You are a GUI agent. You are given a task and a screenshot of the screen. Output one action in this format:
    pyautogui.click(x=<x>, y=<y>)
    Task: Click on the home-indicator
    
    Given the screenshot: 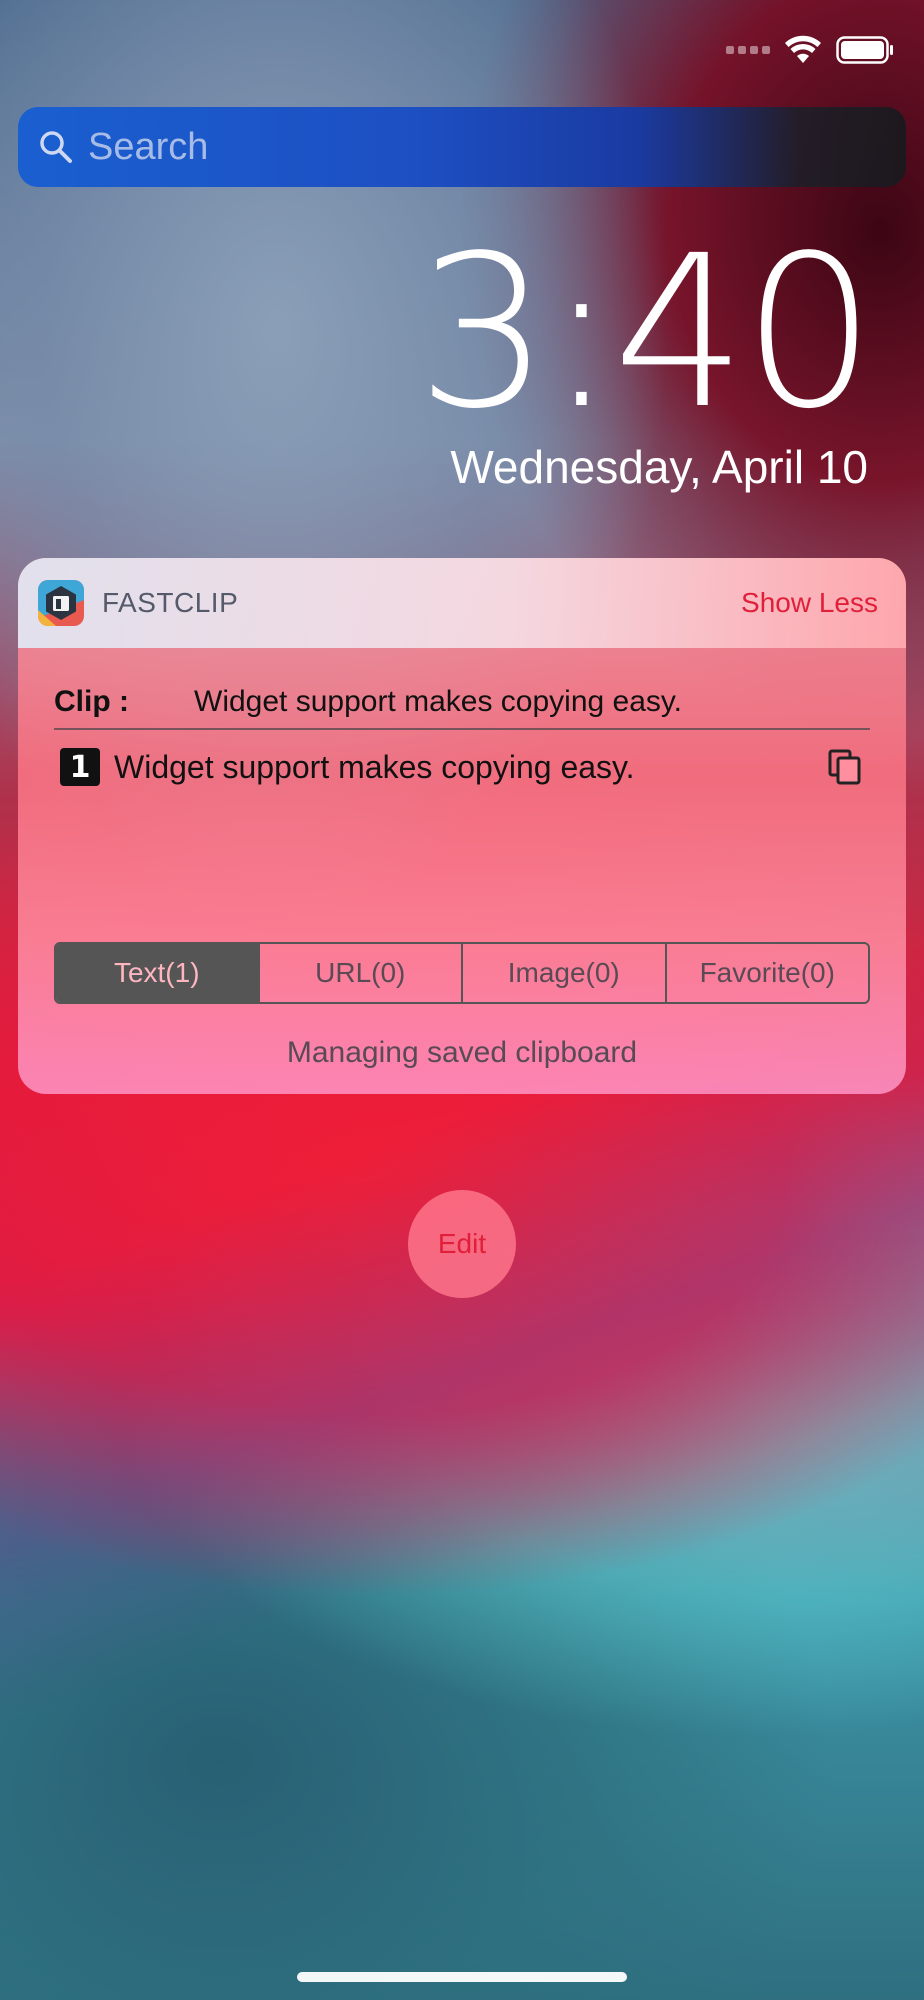 What is the action you would take?
    pyautogui.click(x=462, y=1977)
    